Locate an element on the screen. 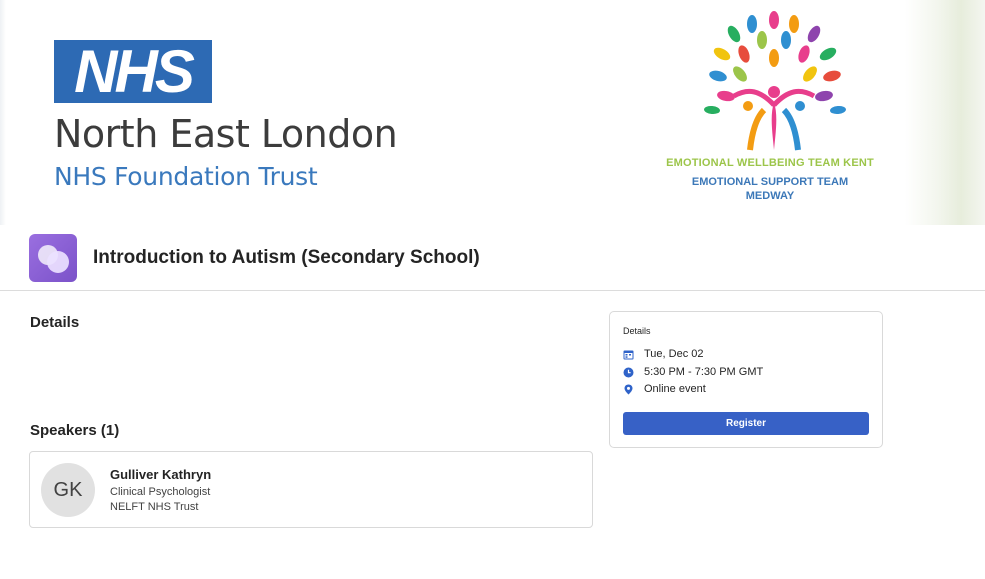  org-subtitle: NHS Foundation Trust is located at coordinates (186, 176).